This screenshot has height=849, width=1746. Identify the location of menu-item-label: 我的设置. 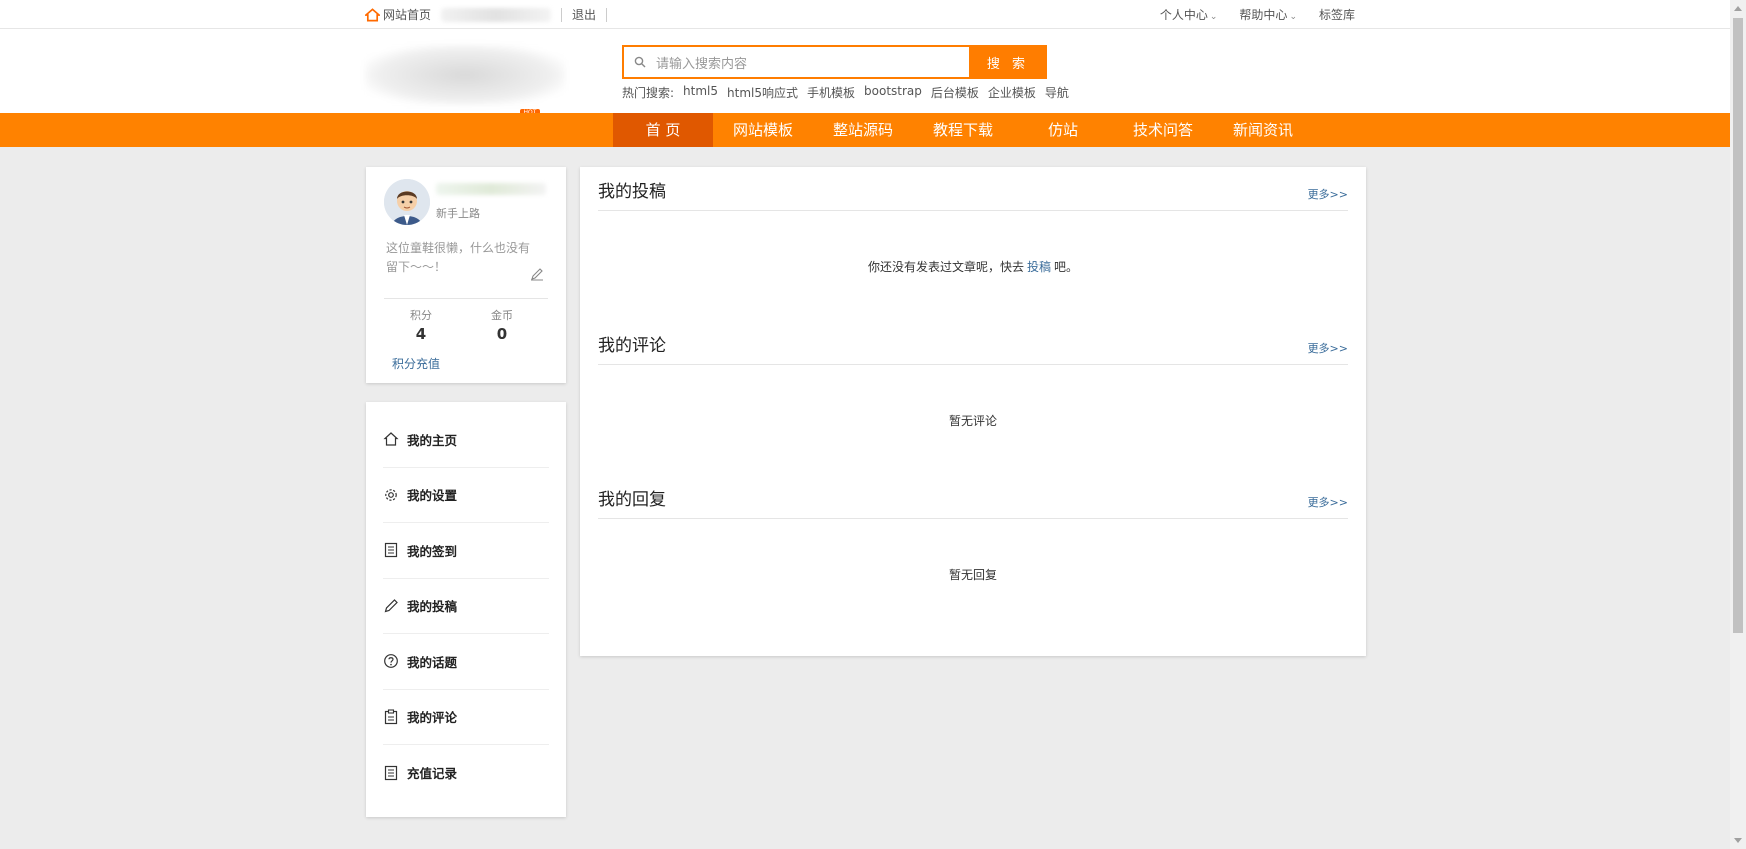
(432, 496).